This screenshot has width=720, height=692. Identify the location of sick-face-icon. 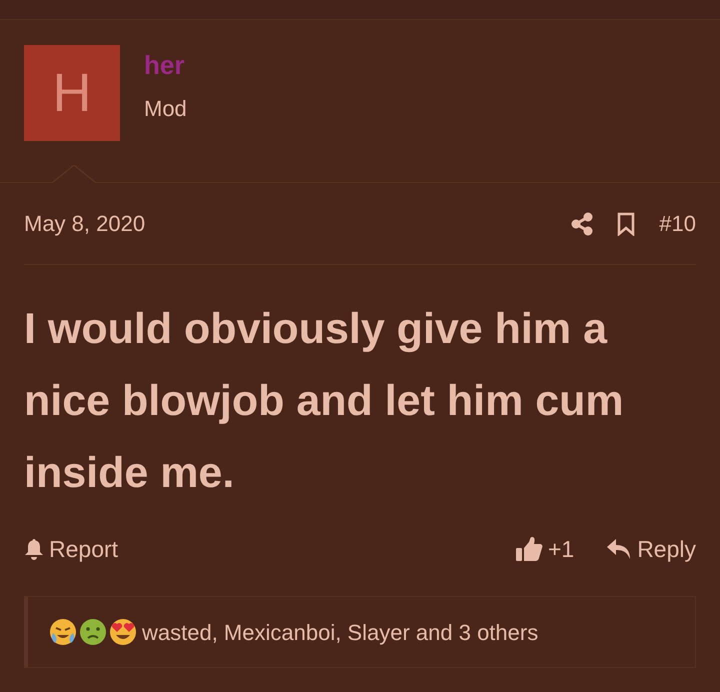
(93, 632).